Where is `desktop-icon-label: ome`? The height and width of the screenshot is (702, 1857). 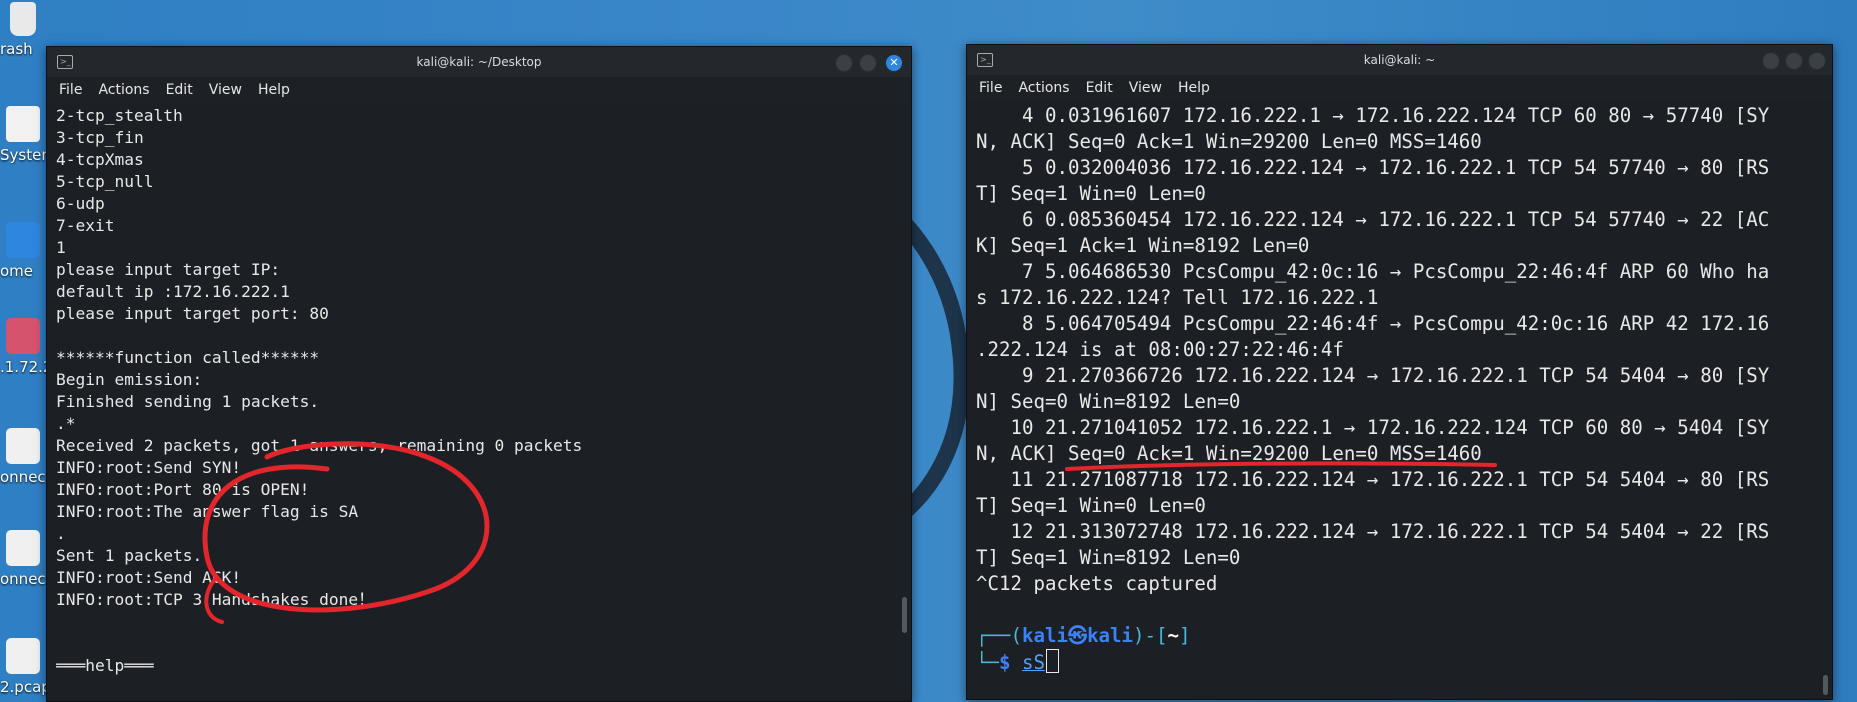
desktop-icon-label: ome is located at coordinates (17, 271).